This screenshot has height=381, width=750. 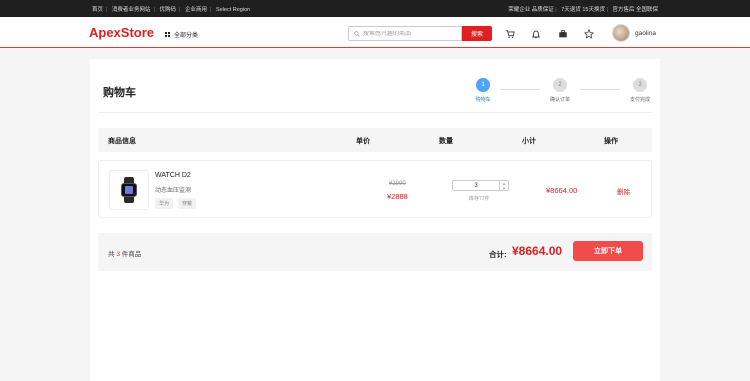 I want to click on step-confirm: 2 确认订单, so click(x=560, y=90).